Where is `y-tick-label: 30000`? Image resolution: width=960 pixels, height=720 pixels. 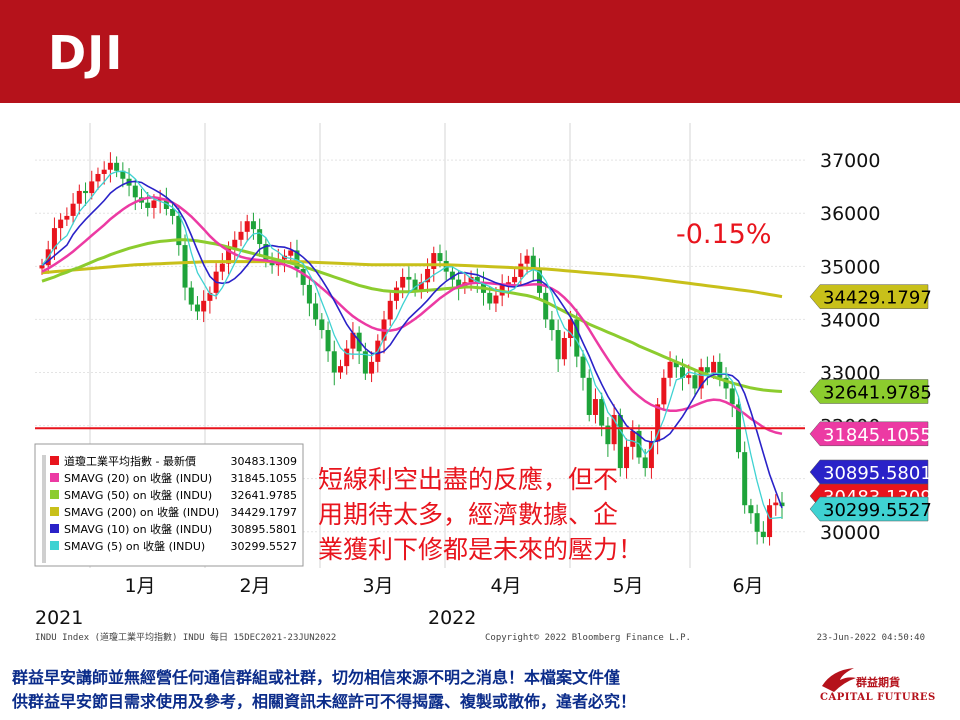 y-tick-label: 30000 is located at coordinates (850, 533).